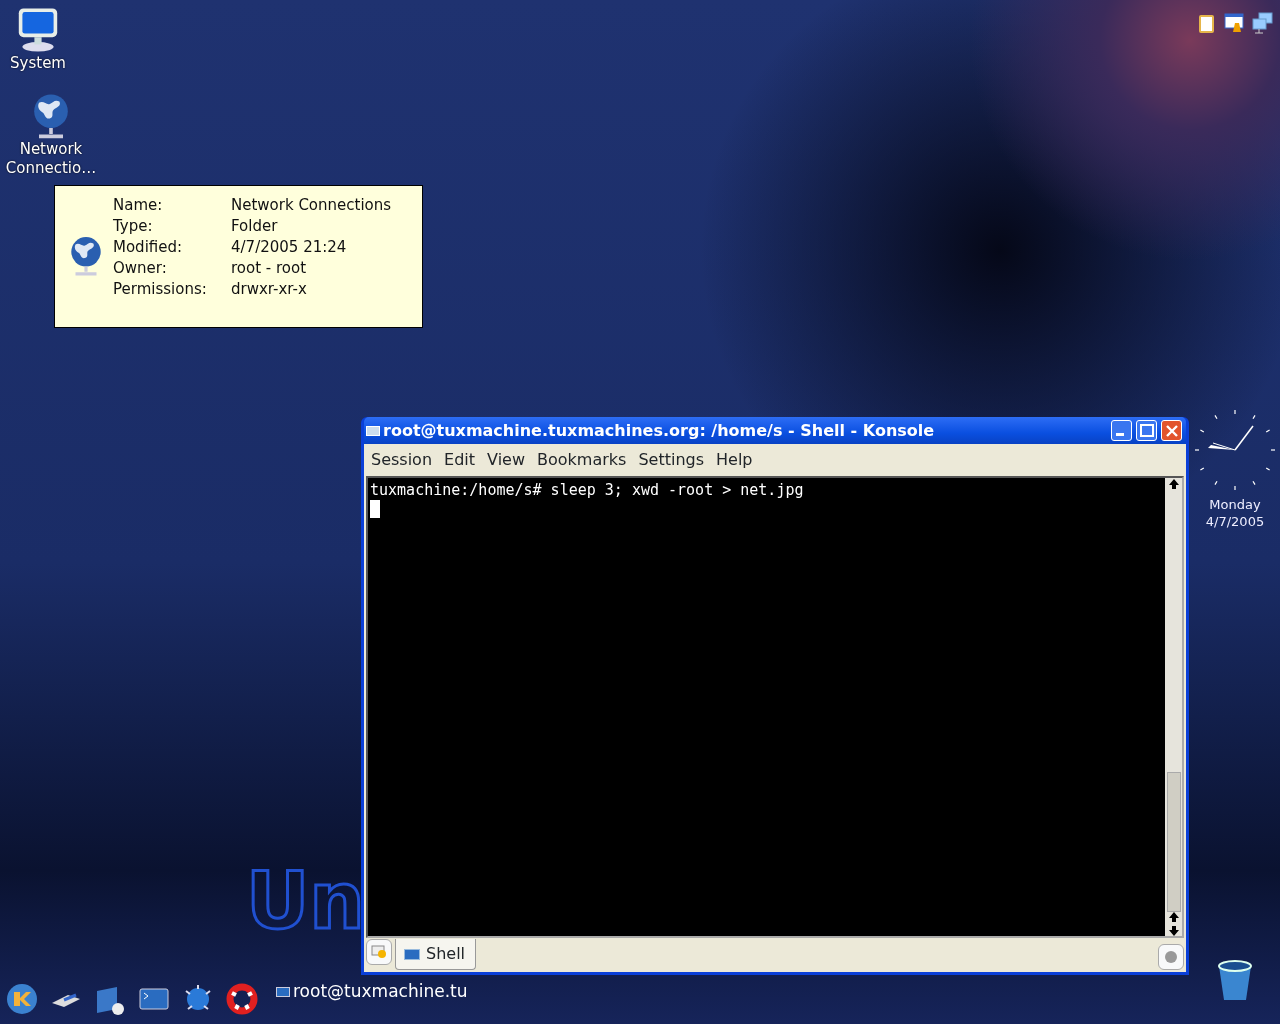 The width and height of the screenshot is (1280, 1024). What do you see at coordinates (269, 289) in the screenshot?
I see `property-value: drwxr-xr-x` at bounding box center [269, 289].